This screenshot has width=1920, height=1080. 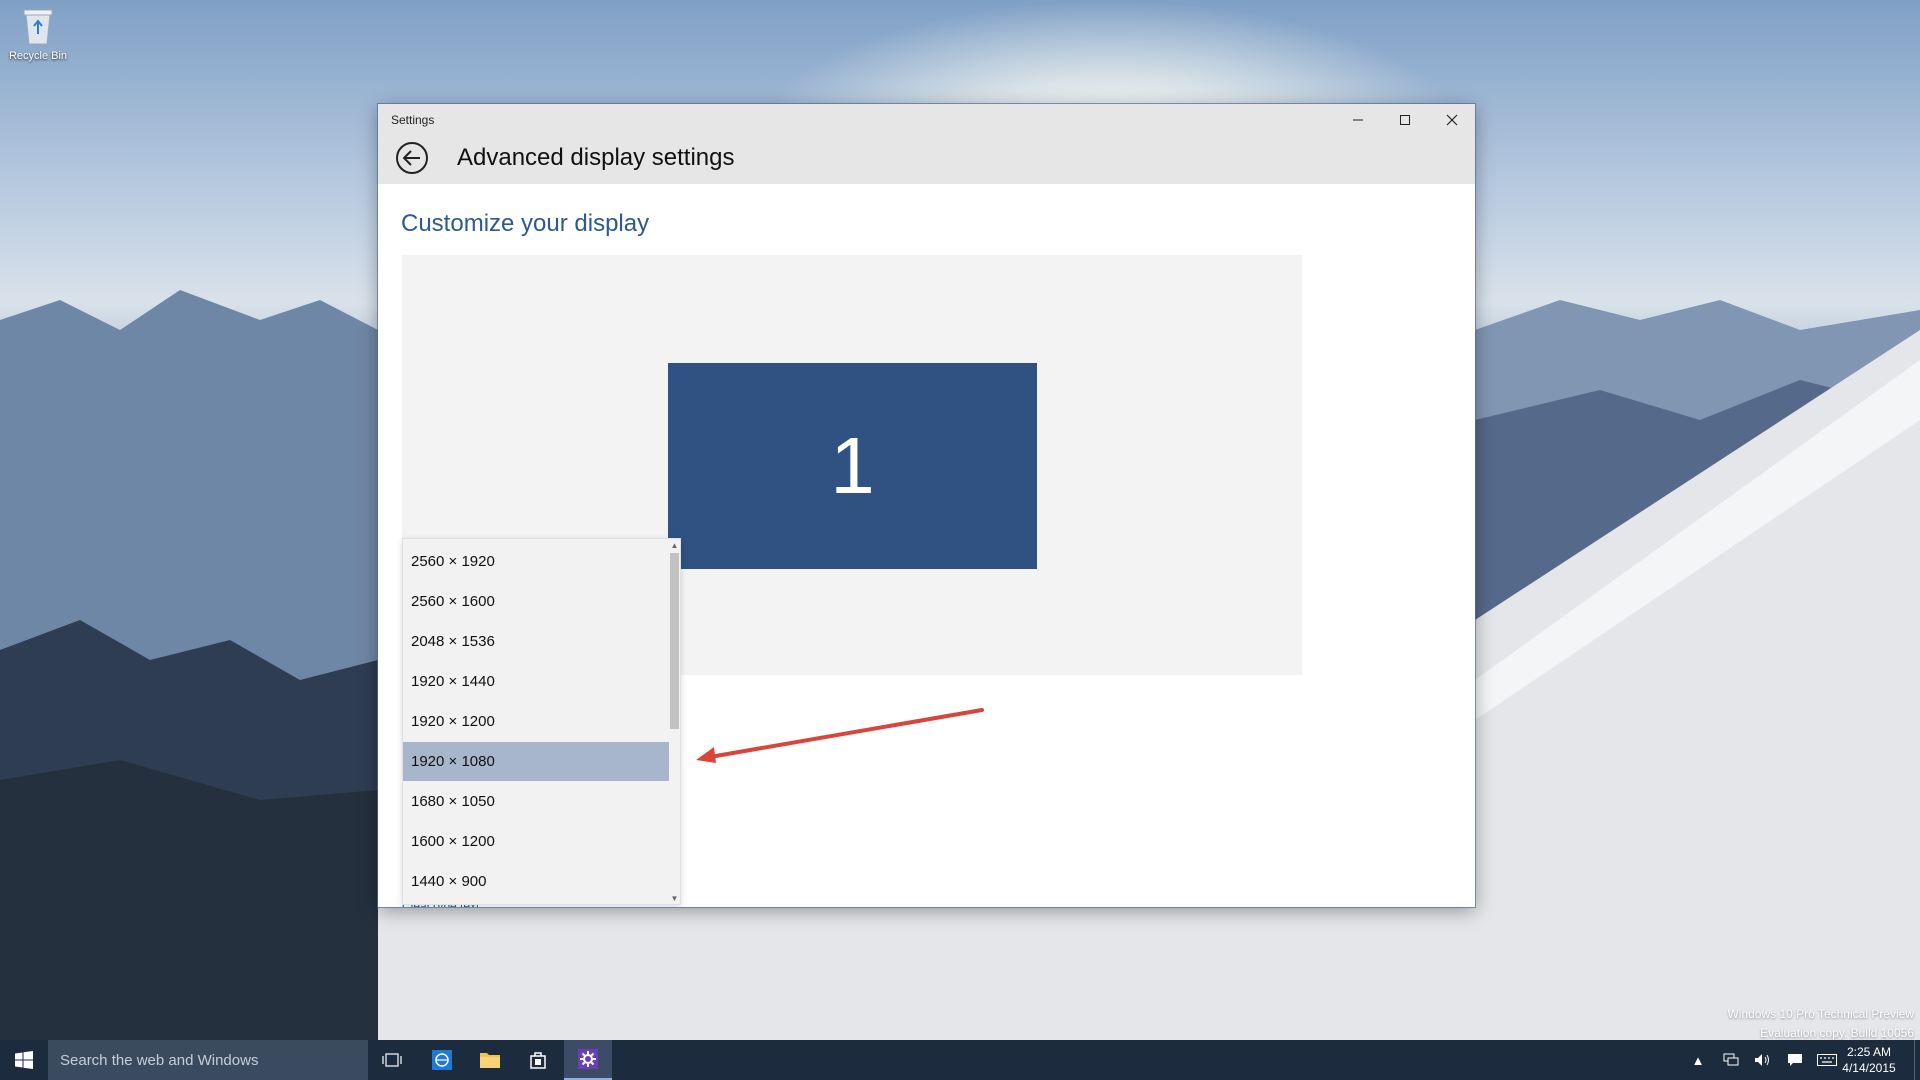 I want to click on internet-explorer-button, so click(x=442, y=1060).